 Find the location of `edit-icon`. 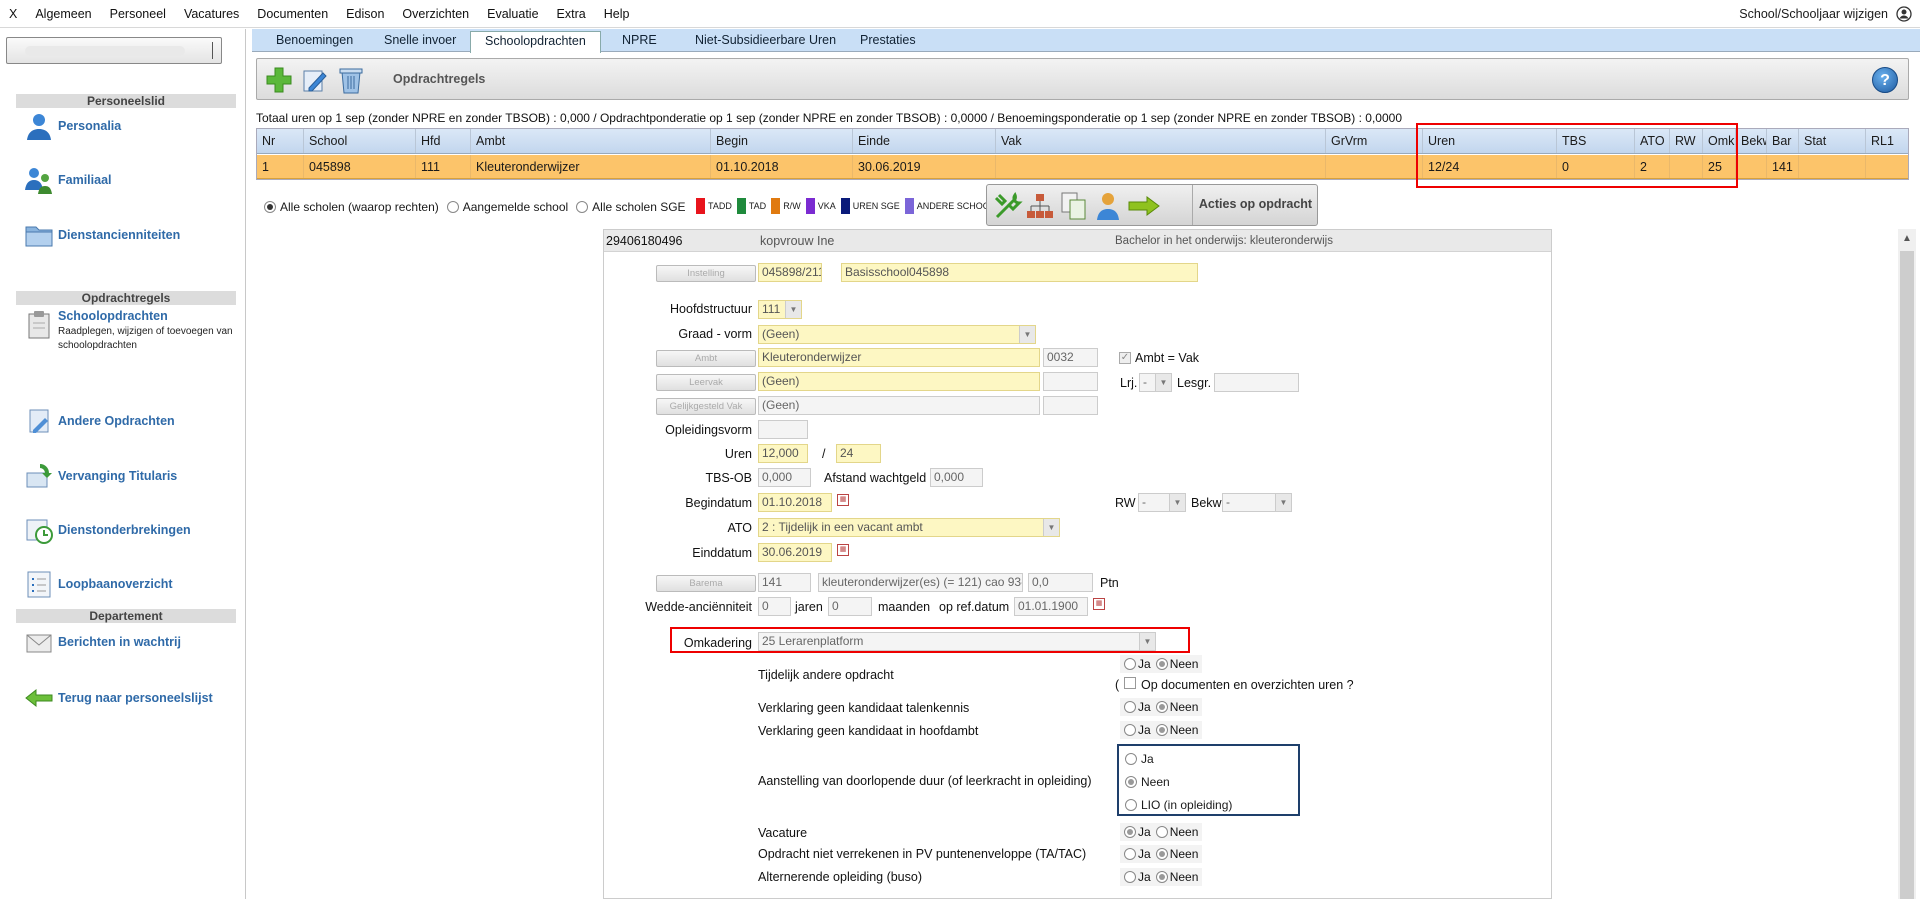

edit-icon is located at coordinates (315, 80).